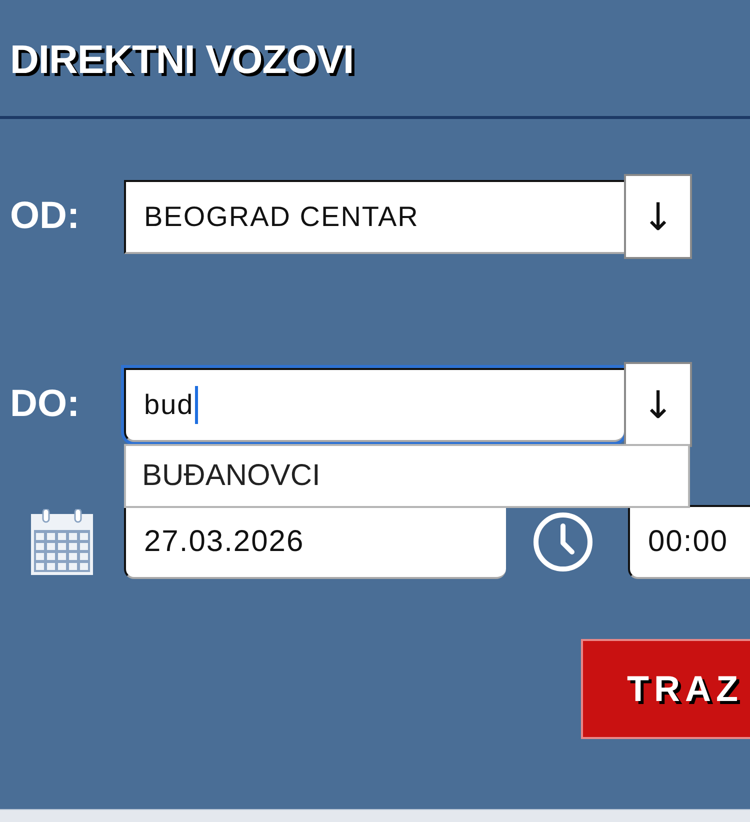 The image size is (750, 822). I want to click on time-field: 00:00, so click(689, 542).